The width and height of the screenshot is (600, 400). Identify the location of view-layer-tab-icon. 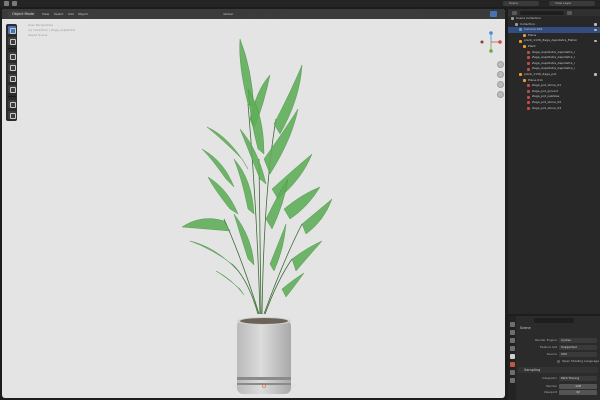
(512, 348).